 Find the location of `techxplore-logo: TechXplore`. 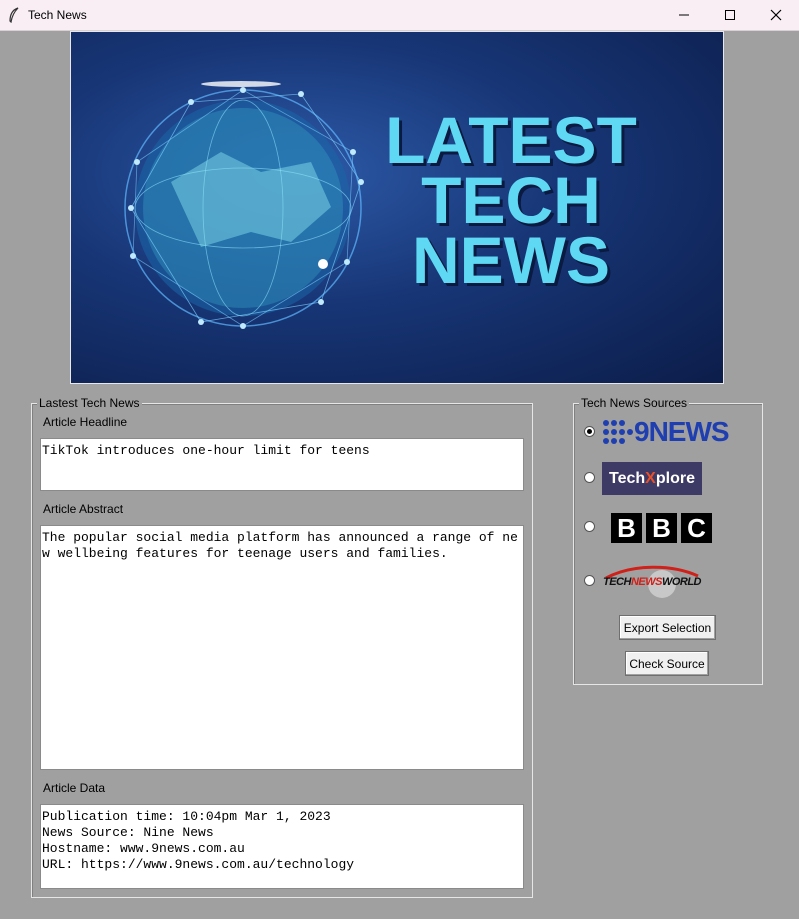

techxplore-logo: TechXplore is located at coordinates (652, 478).